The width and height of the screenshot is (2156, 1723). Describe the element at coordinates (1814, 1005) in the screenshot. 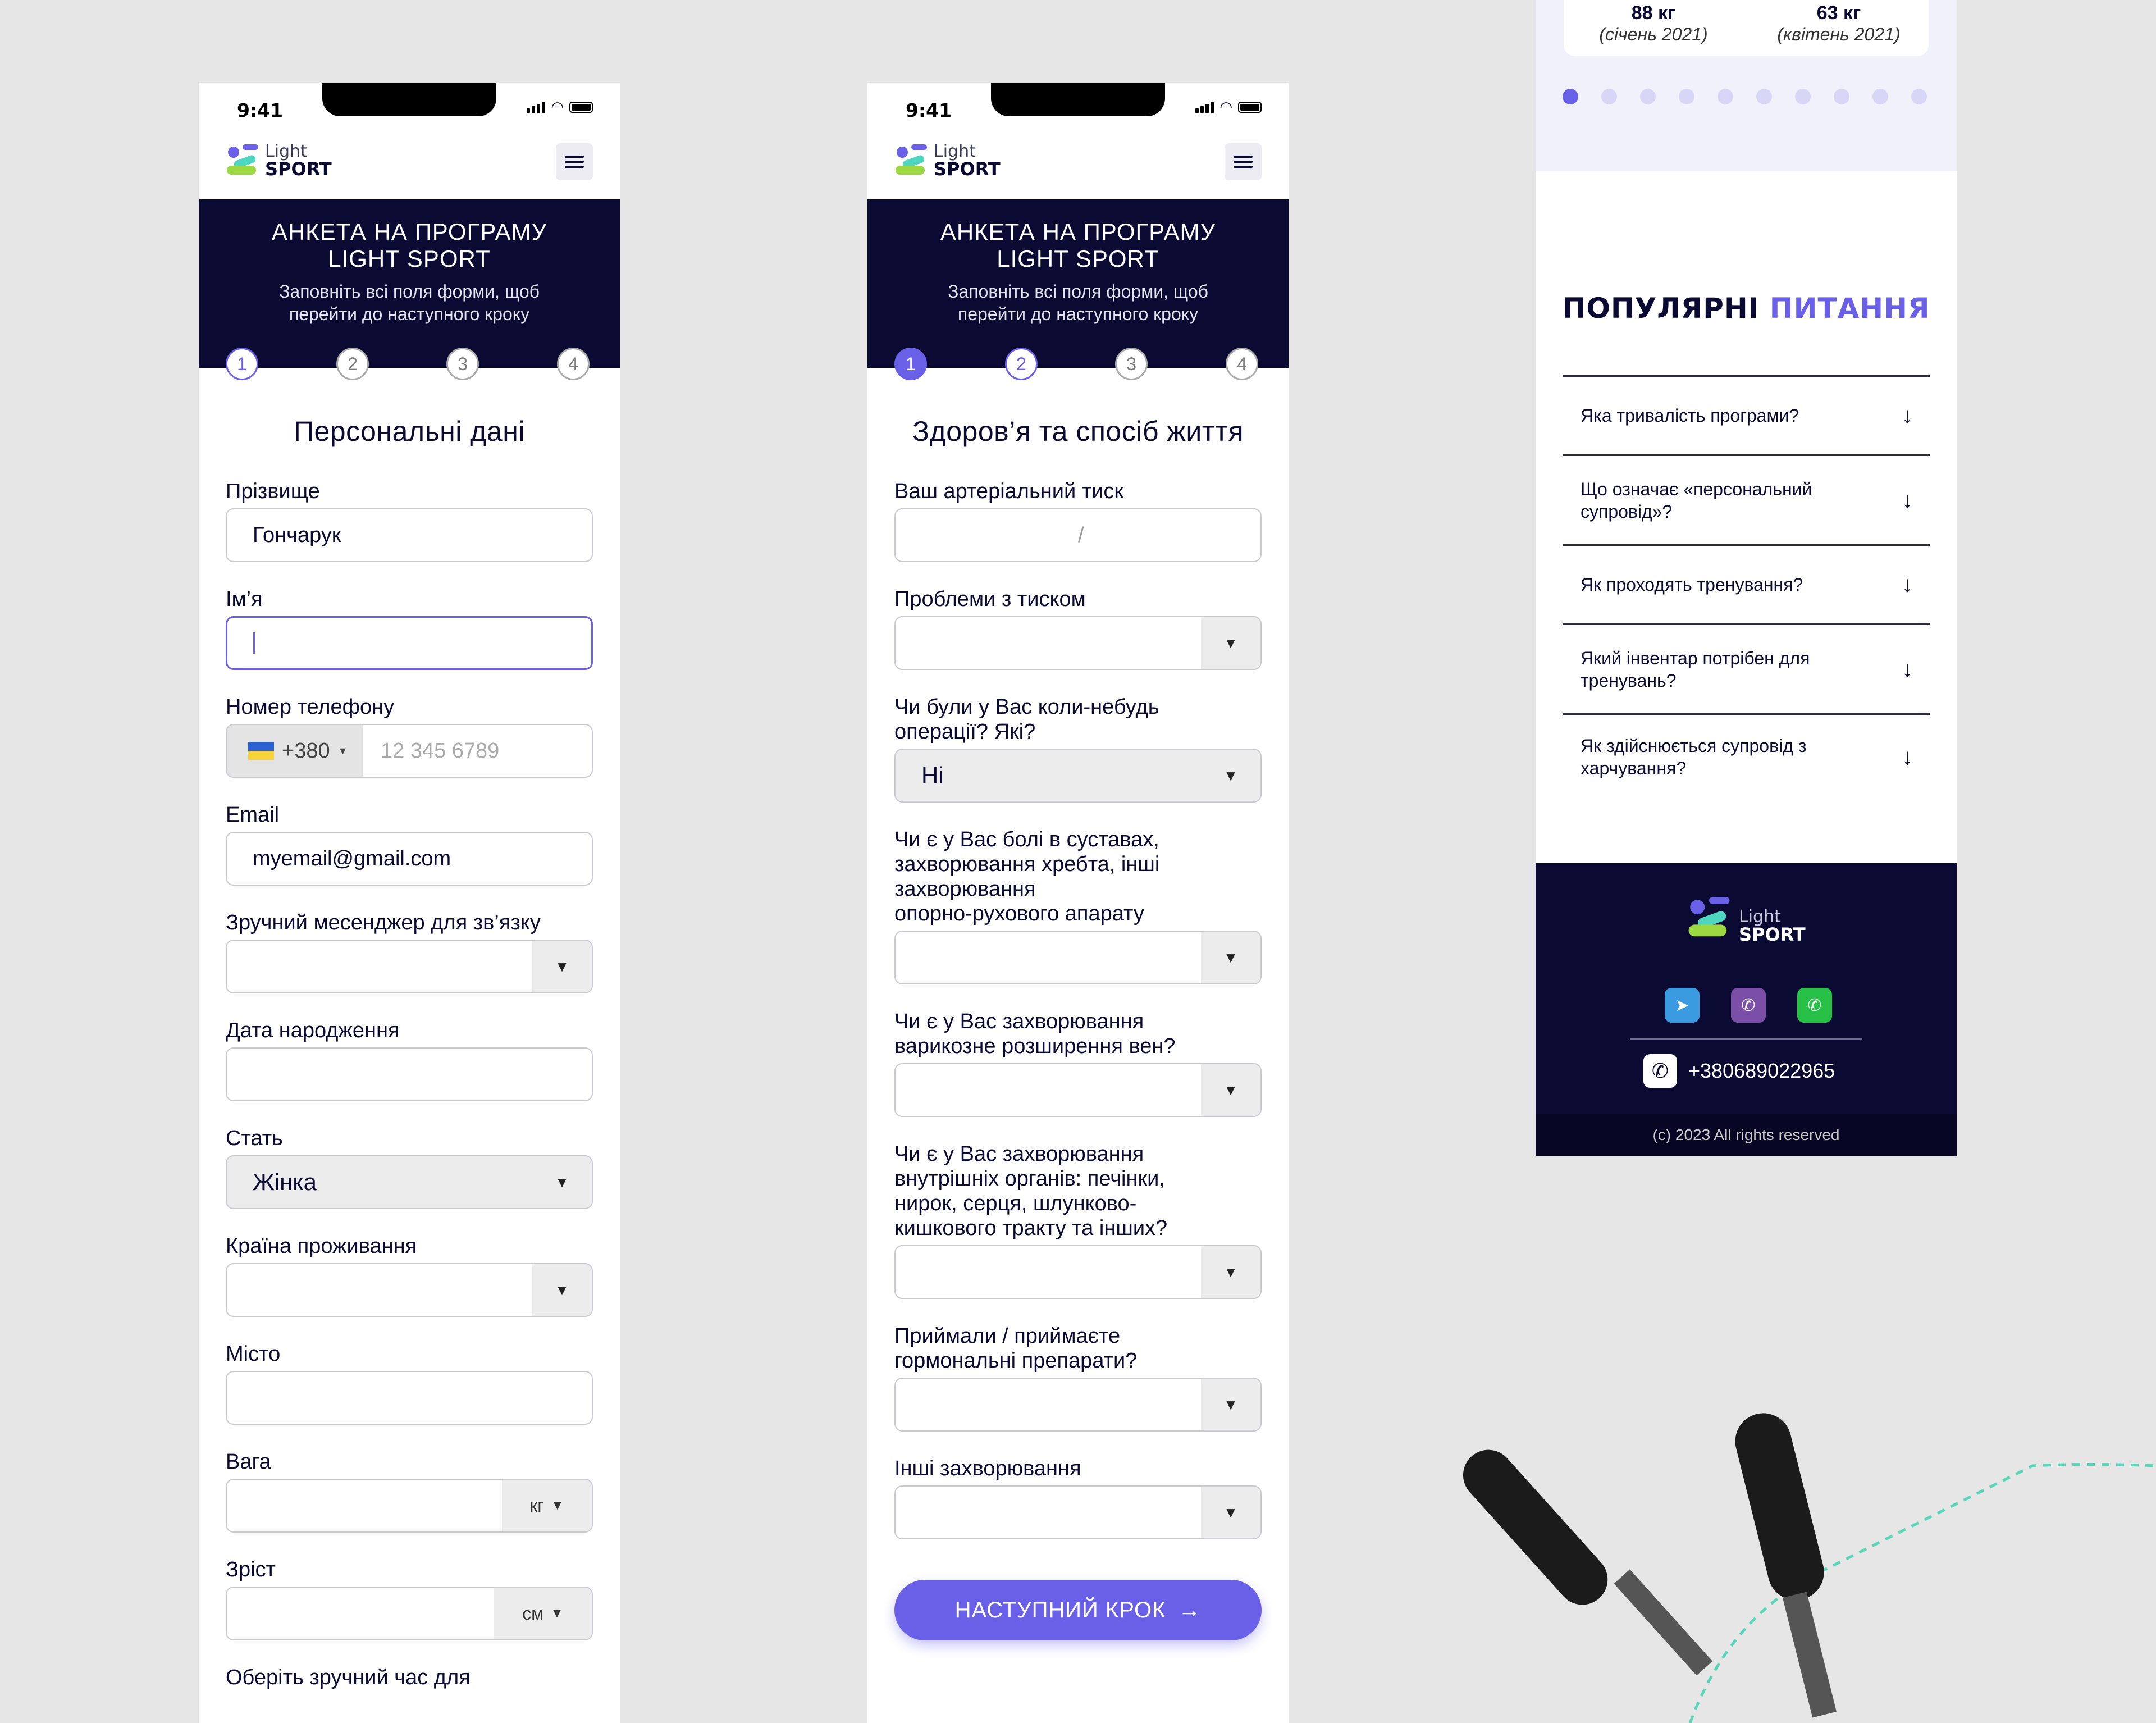

I see `whatsapp-icon: ✆` at that location.